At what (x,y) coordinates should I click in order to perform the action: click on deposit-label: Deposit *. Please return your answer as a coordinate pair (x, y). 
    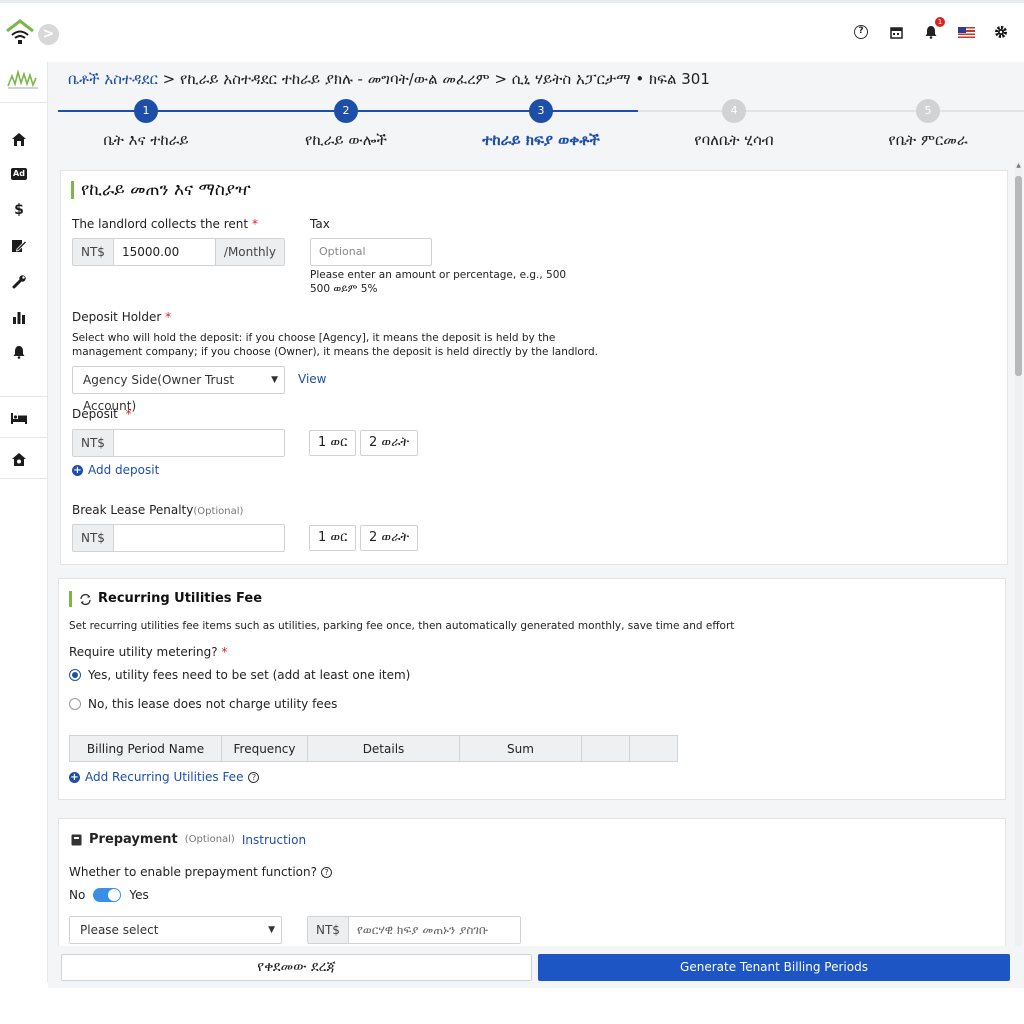
    Looking at the image, I should click on (102, 414).